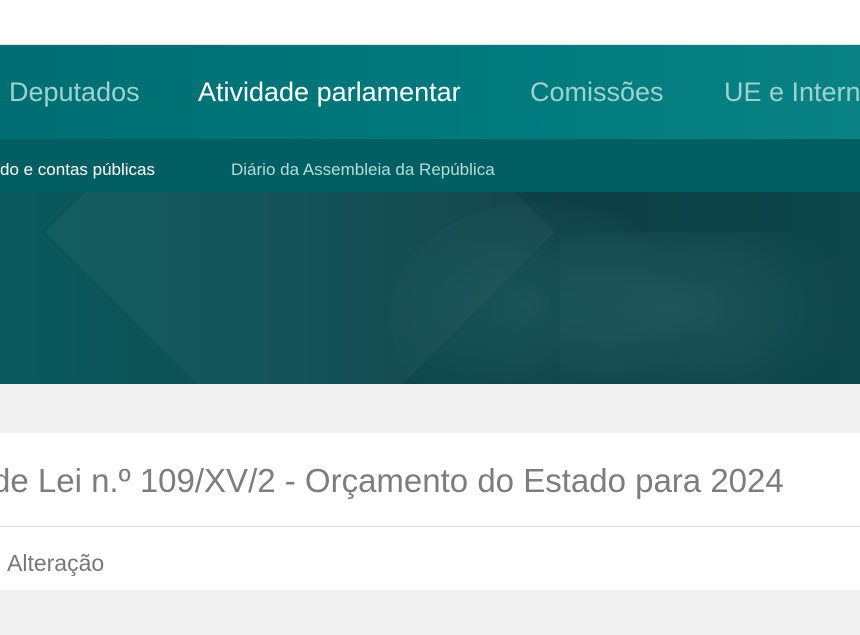  What do you see at coordinates (792, 92) in the screenshot?
I see `nav-item-ue-internacional: UE e Intern` at bounding box center [792, 92].